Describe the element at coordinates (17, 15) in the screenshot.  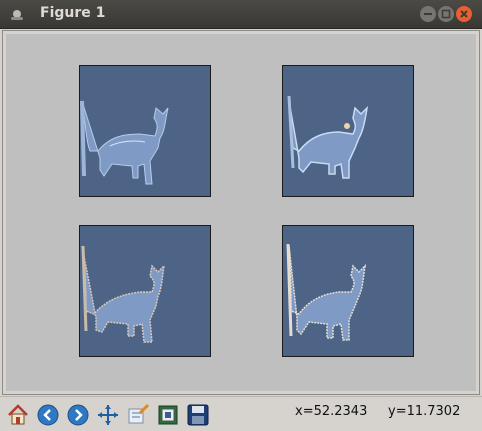
I see `app-icon` at that location.